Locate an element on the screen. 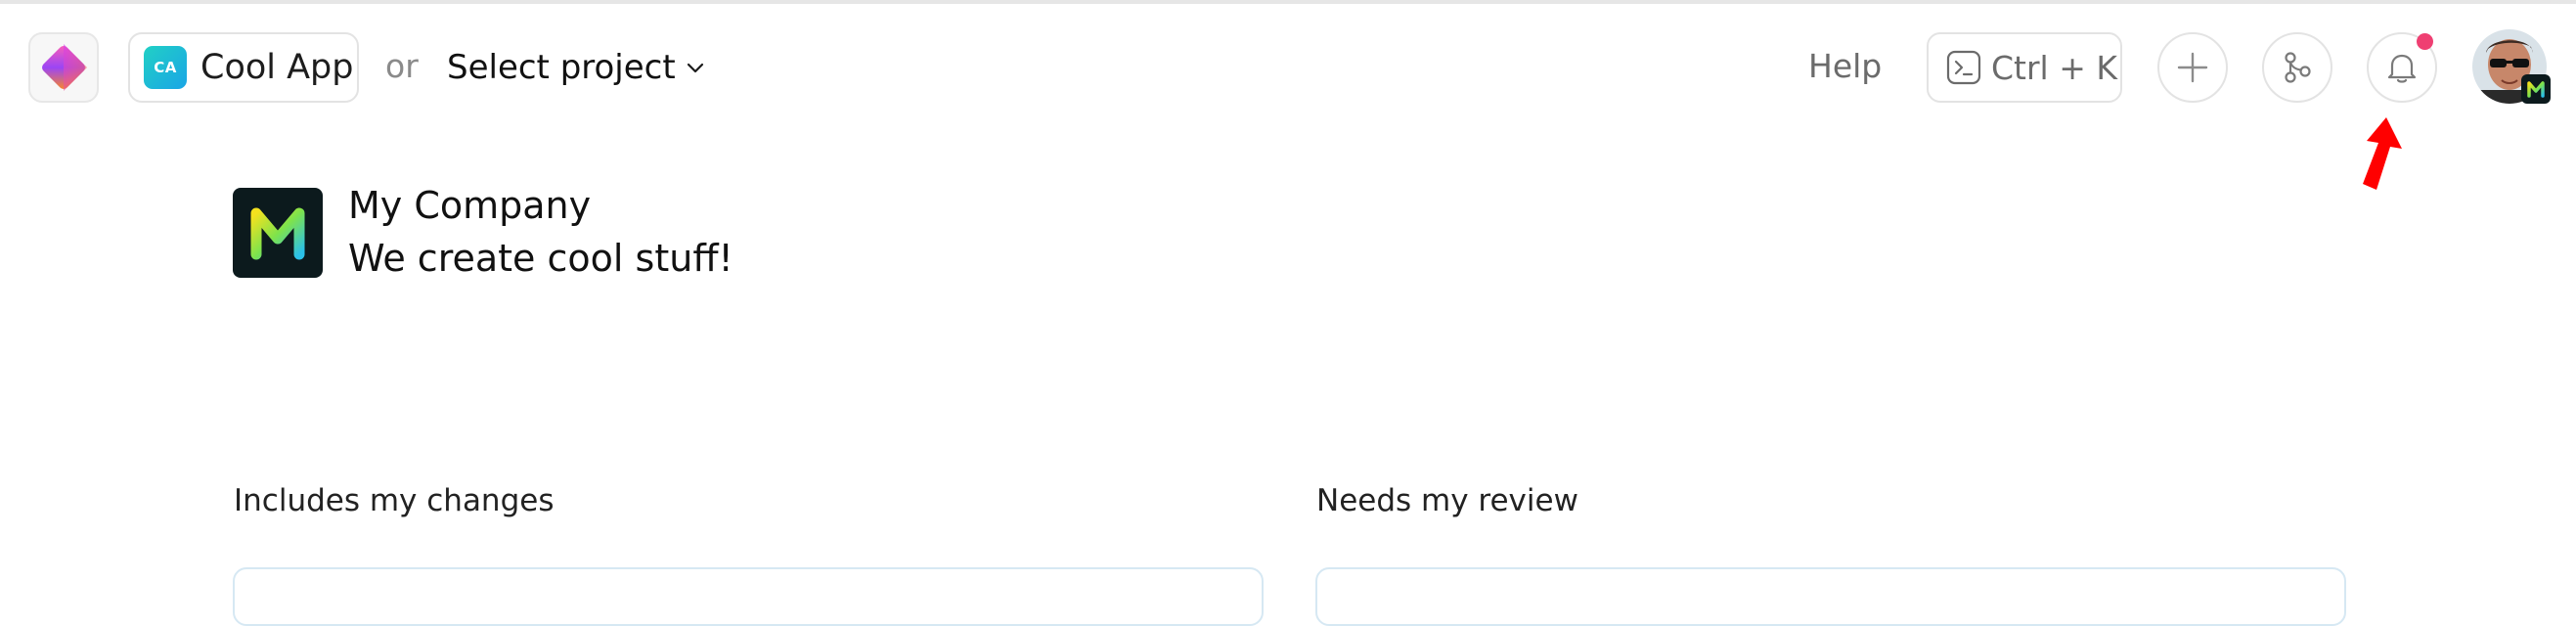 This screenshot has width=2576, height=626. git-merge-icon is located at coordinates (2298, 67).